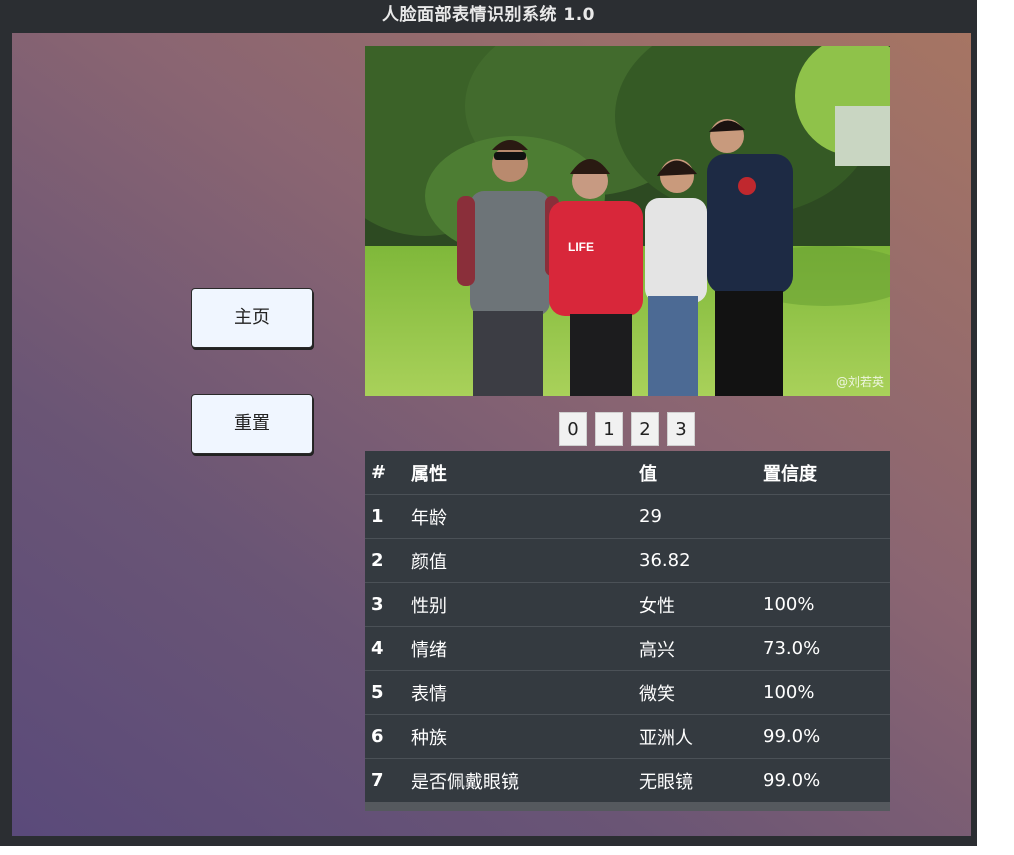  I want to click on header-confidence: 置信度, so click(822, 473).